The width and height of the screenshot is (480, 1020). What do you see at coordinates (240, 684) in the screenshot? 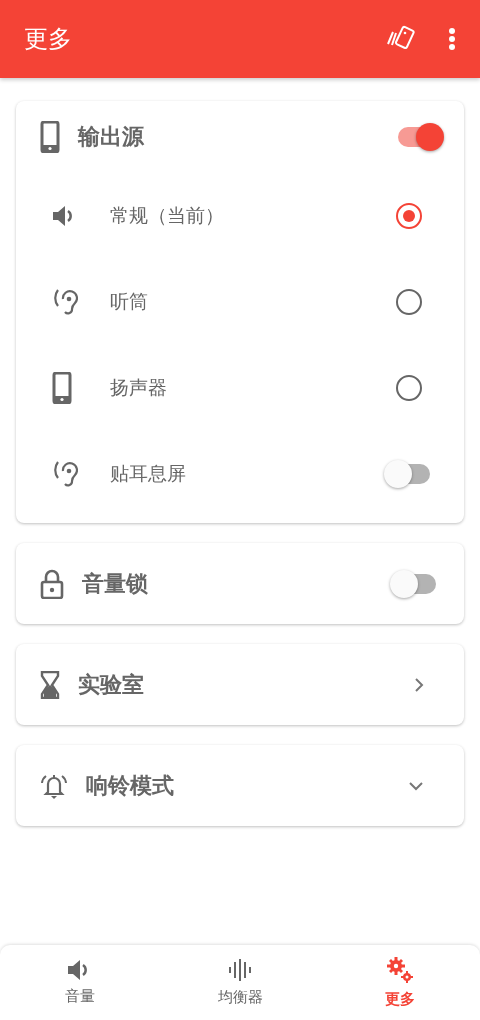
I see `settings-card: 实验室` at bounding box center [240, 684].